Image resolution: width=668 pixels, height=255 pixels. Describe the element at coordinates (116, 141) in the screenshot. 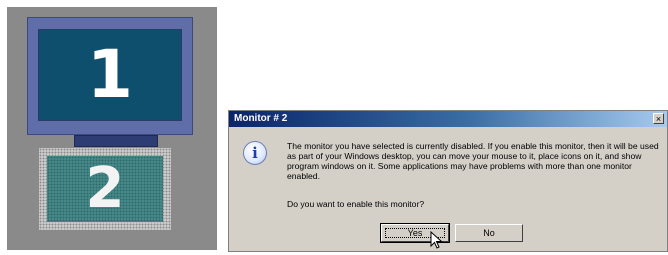

I see `monitor-1-base` at that location.